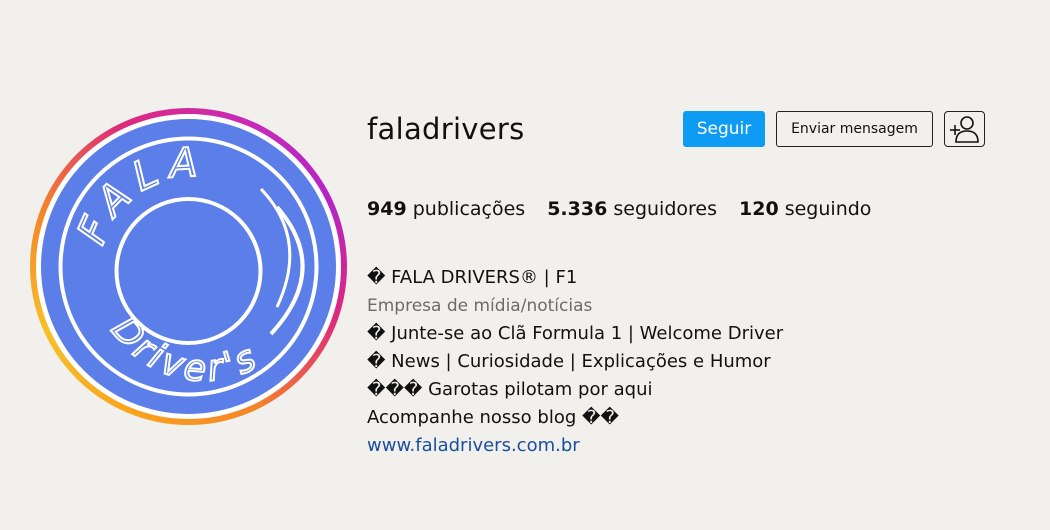 Image resolution: width=1050 pixels, height=530 pixels. What do you see at coordinates (446, 129) in the screenshot?
I see `profile-username: faladrivers` at bounding box center [446, 129].